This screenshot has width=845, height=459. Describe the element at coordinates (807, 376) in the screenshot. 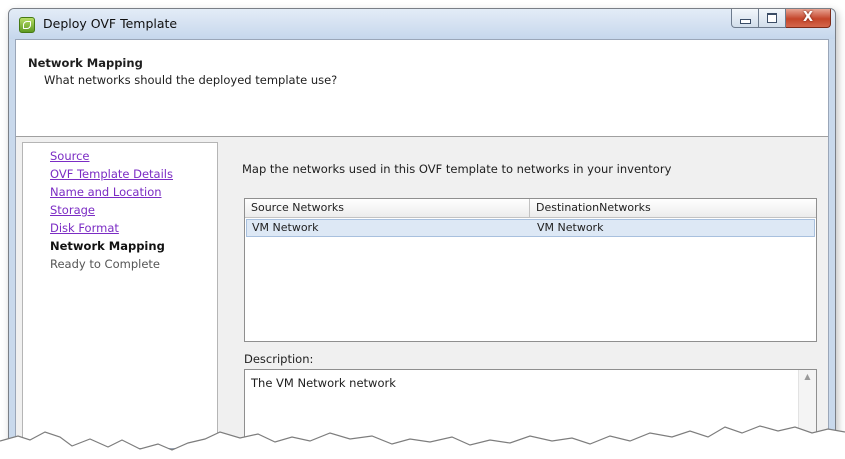

I see `scroll-up-arrow-icon: ▲` at that location.